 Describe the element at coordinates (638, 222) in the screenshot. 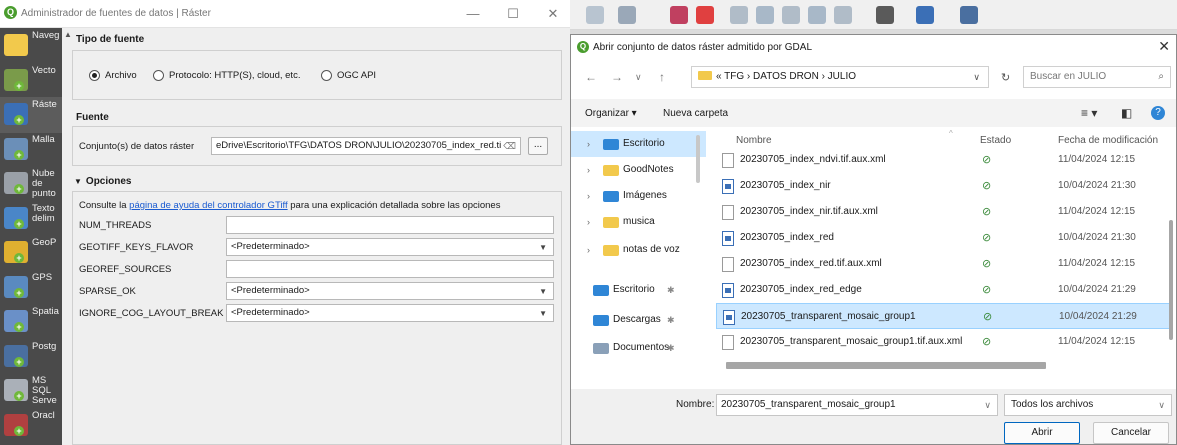

I see `nav-item: › musica` at that location.